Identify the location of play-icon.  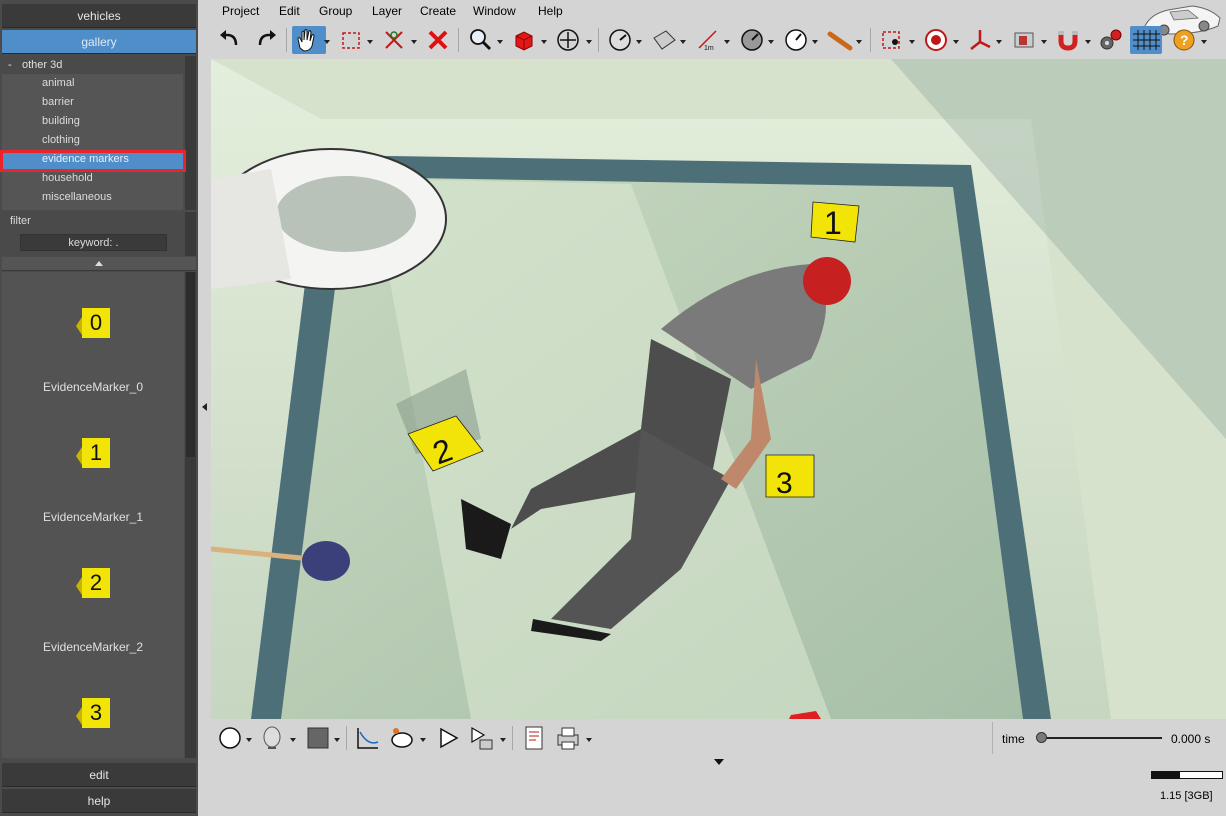
(448, 738).